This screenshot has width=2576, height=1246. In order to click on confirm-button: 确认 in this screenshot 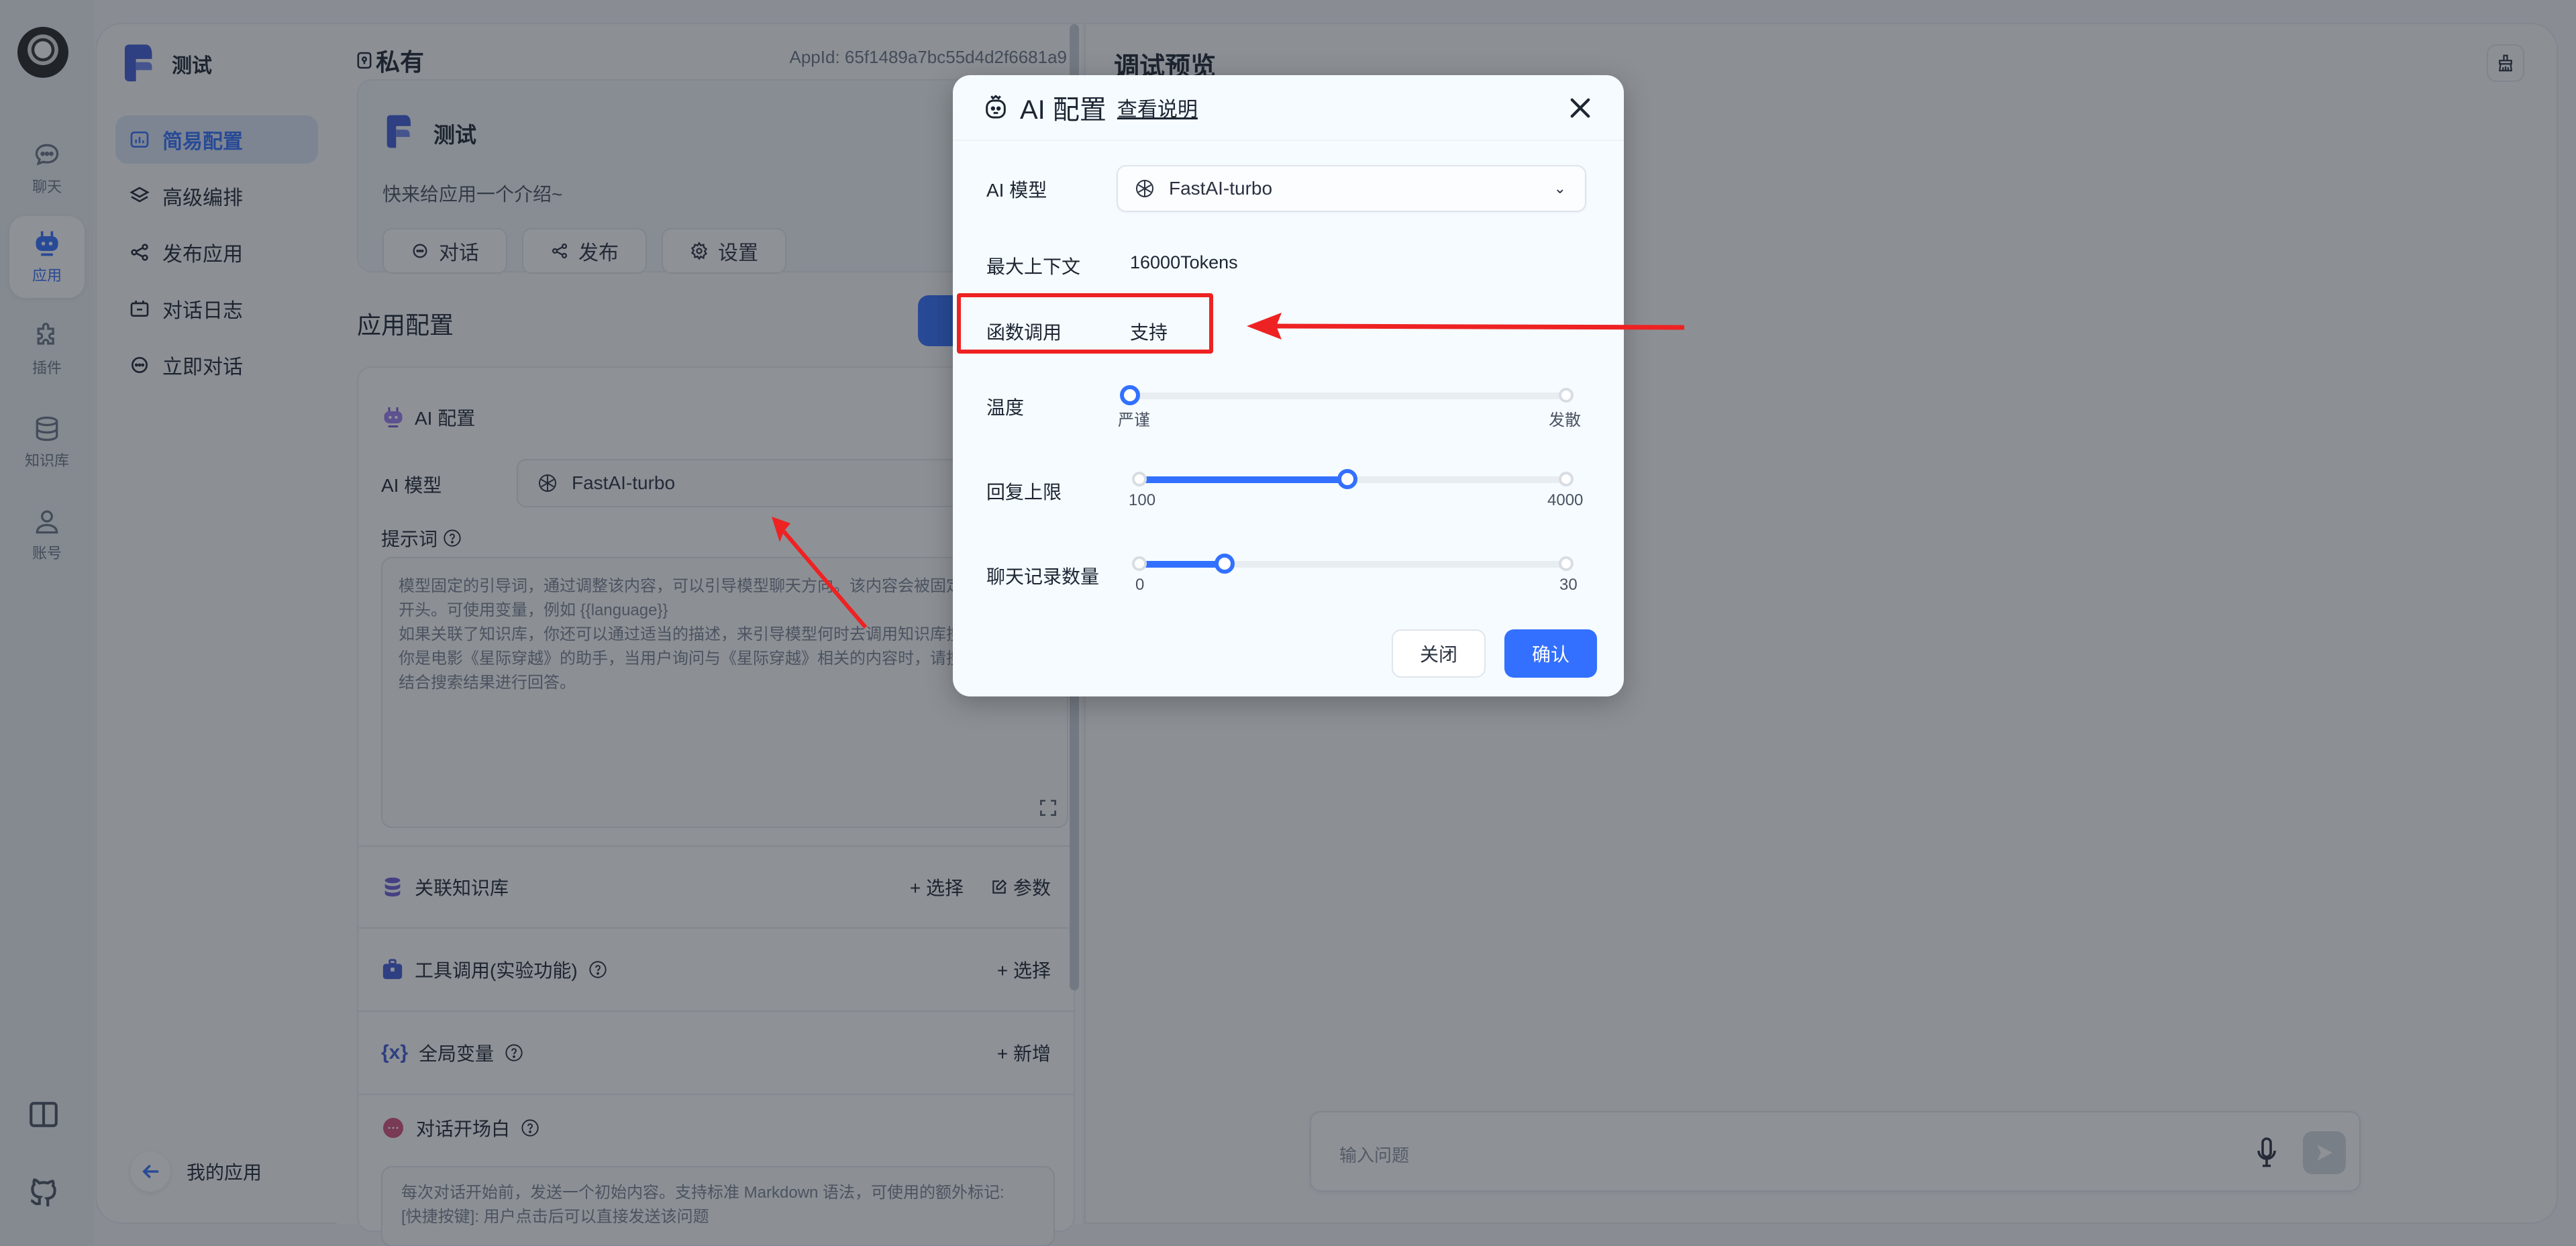, I will do `click(1550, 653)`.